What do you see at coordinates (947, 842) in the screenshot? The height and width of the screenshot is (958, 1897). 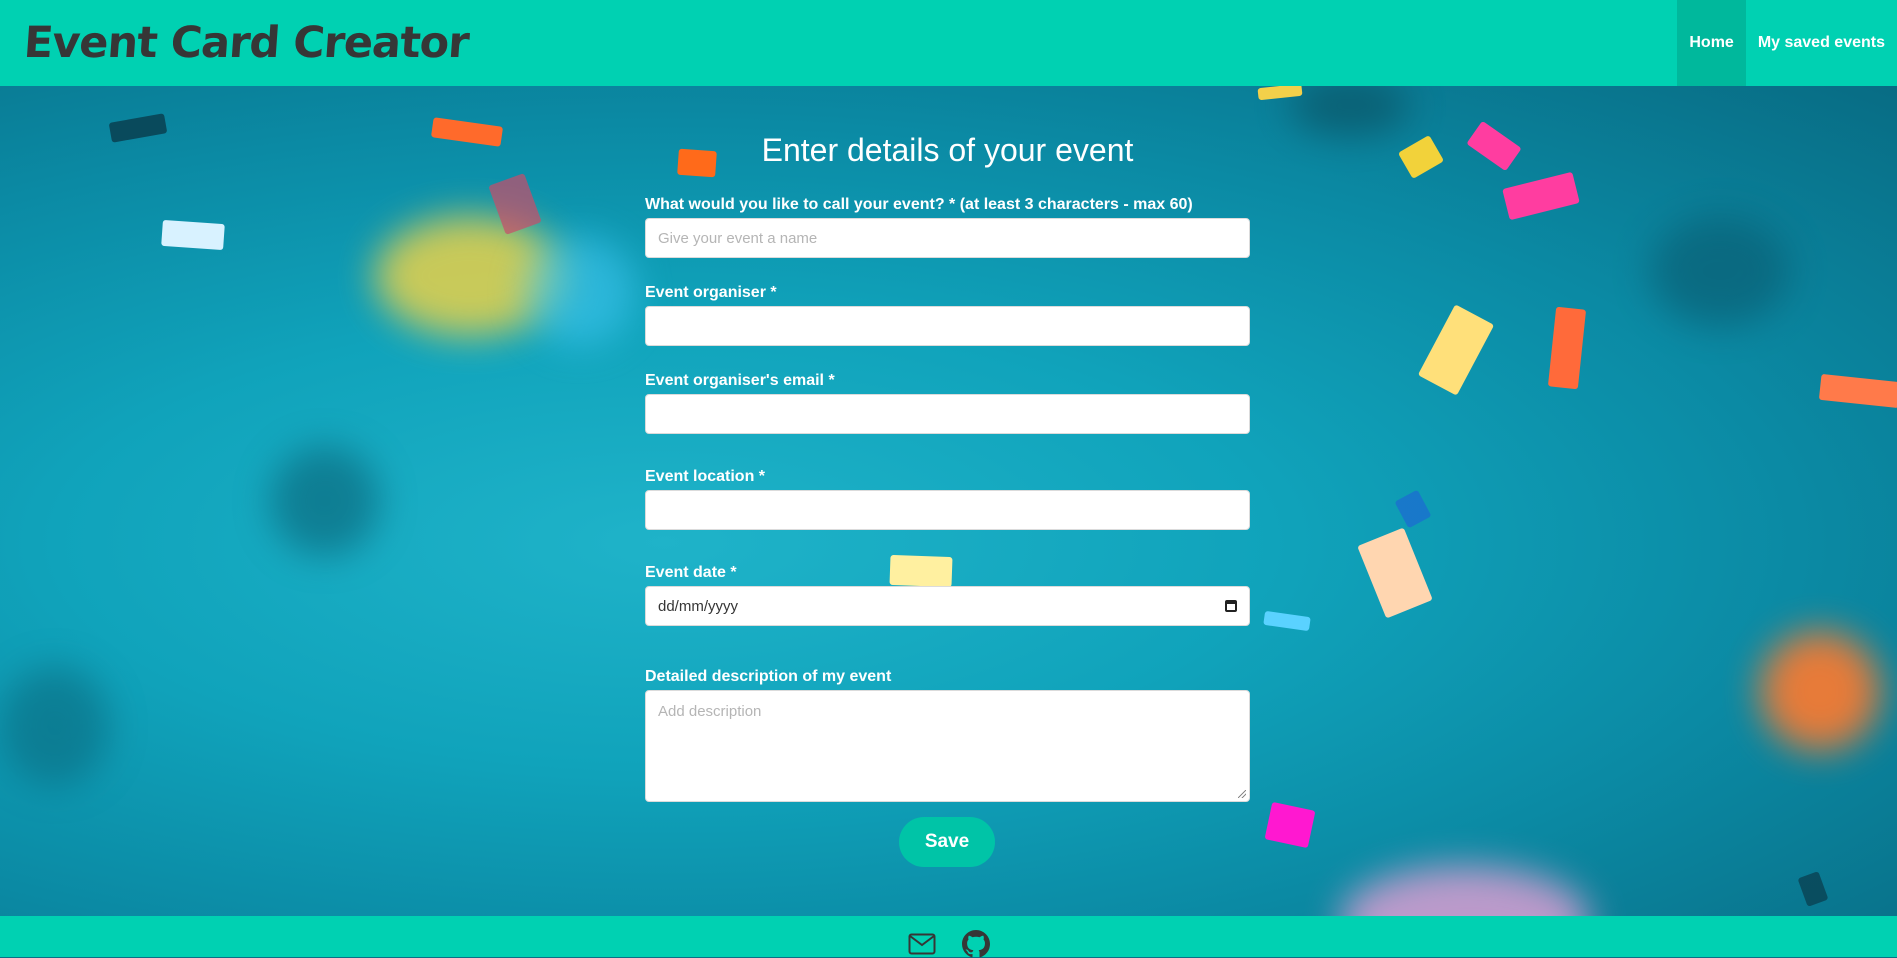 I see `save-button: Save` at bounding box center [947, 842].